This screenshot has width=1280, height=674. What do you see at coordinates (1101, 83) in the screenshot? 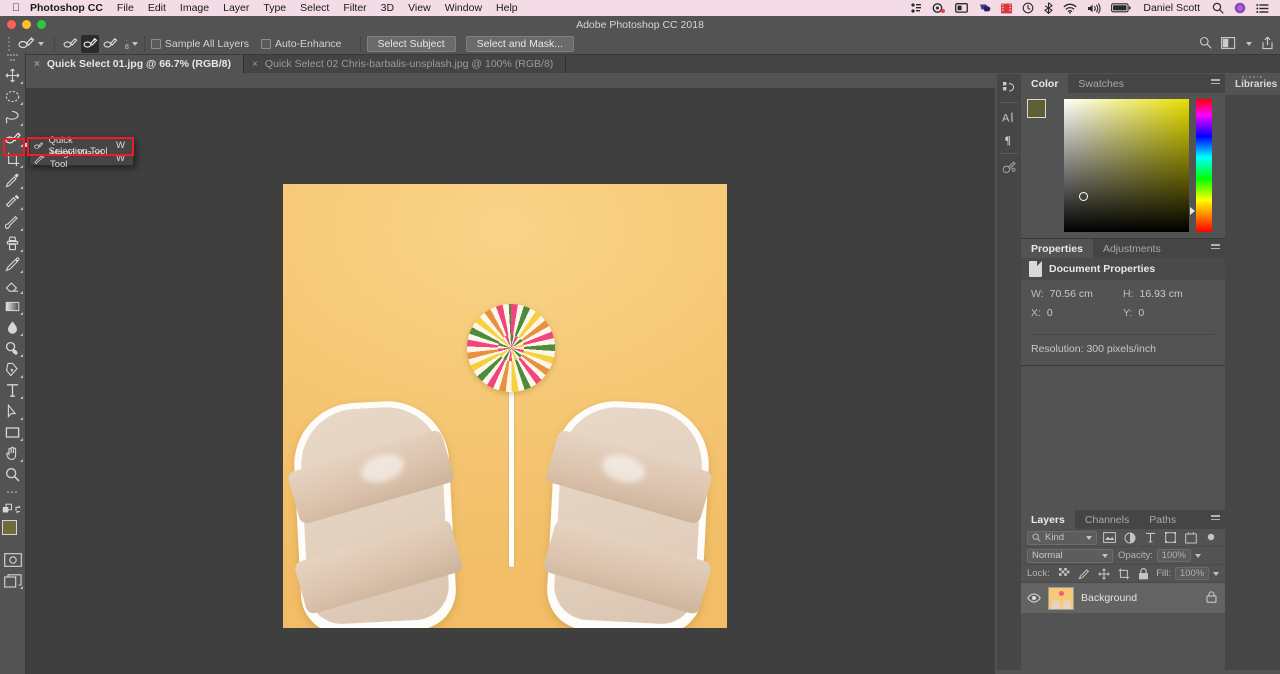
I see `tab-swatches: Swatches` at bounding box center [1101, 83].